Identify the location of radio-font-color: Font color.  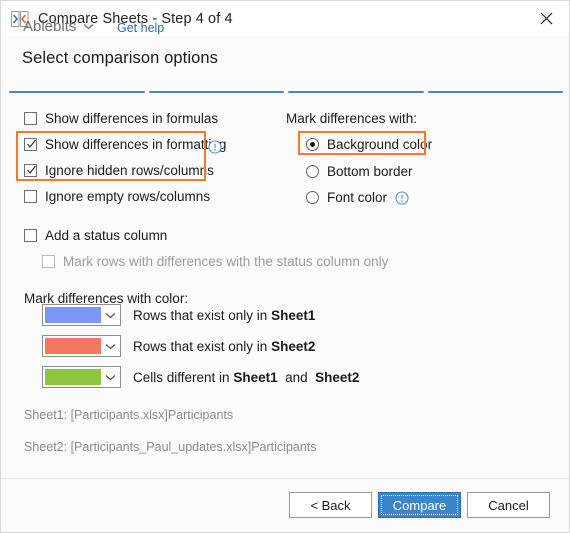
(357, 197).